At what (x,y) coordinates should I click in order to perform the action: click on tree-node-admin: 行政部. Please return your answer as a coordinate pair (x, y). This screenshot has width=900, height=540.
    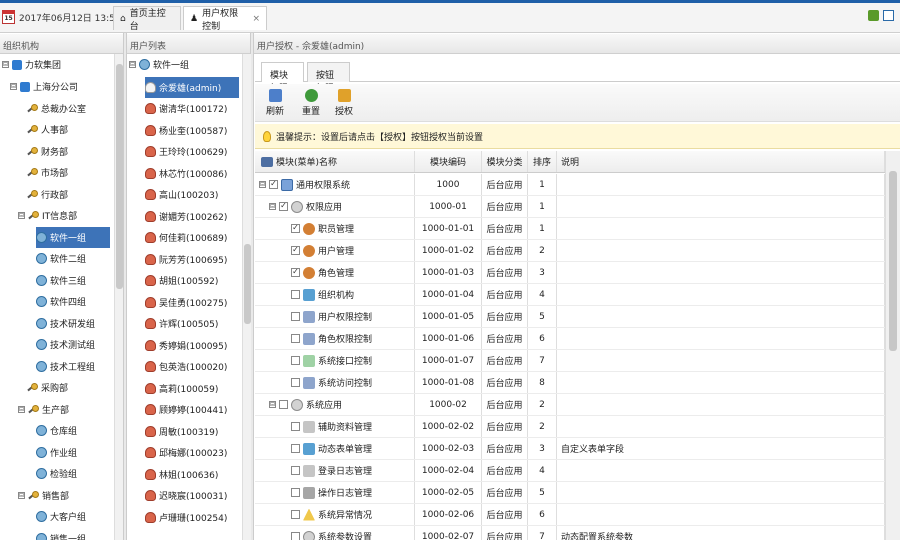
    Looking at the image, I should click on (68, 194).